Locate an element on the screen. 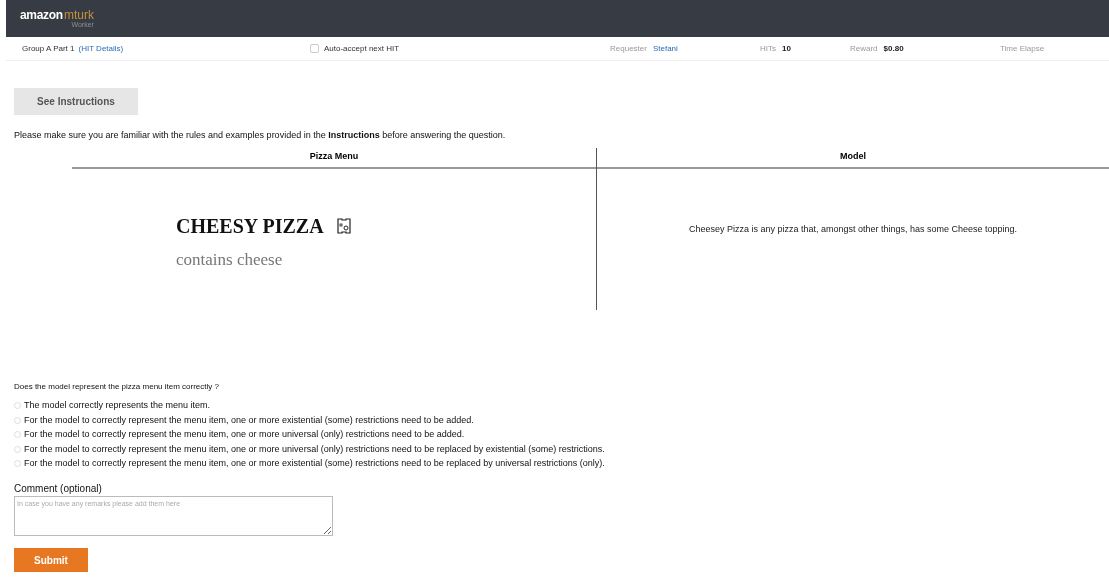 This screenshot has width=1109, height=581. instructions-notice: Please make sure you are familiar with the rules and examples provided in the Instructions before answering the question. is located at coordinates (260, 135).